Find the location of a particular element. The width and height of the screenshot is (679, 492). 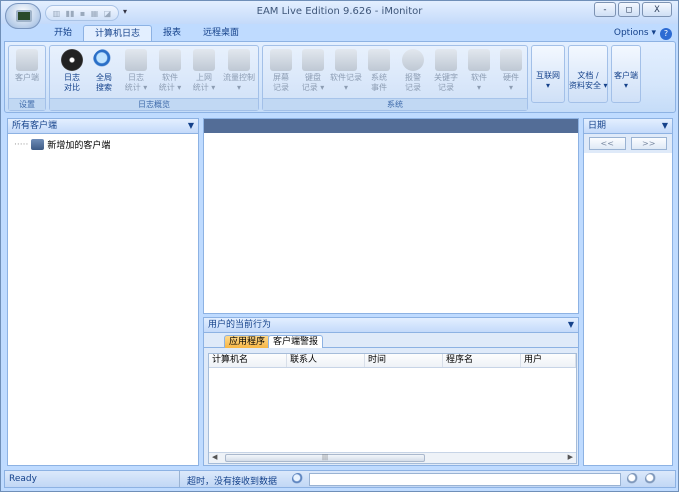

status-divider is located at coordinates (179, 479).